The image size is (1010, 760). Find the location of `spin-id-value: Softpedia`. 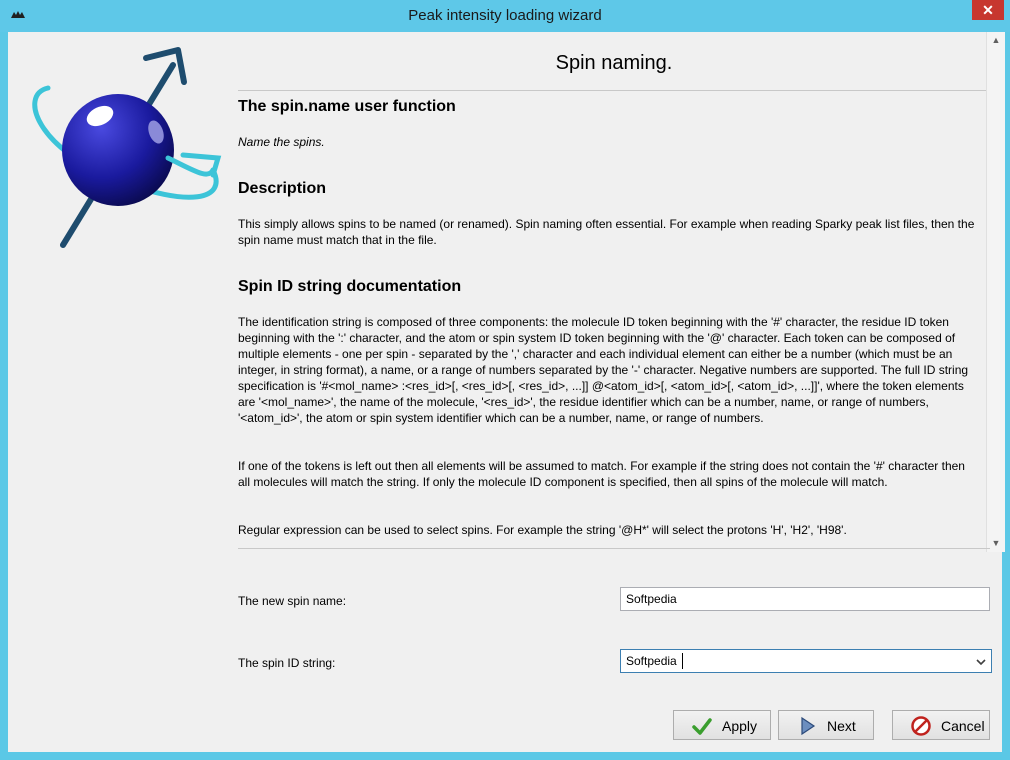

spin-id-value: Softpedia is located at coordinates (651, 661).